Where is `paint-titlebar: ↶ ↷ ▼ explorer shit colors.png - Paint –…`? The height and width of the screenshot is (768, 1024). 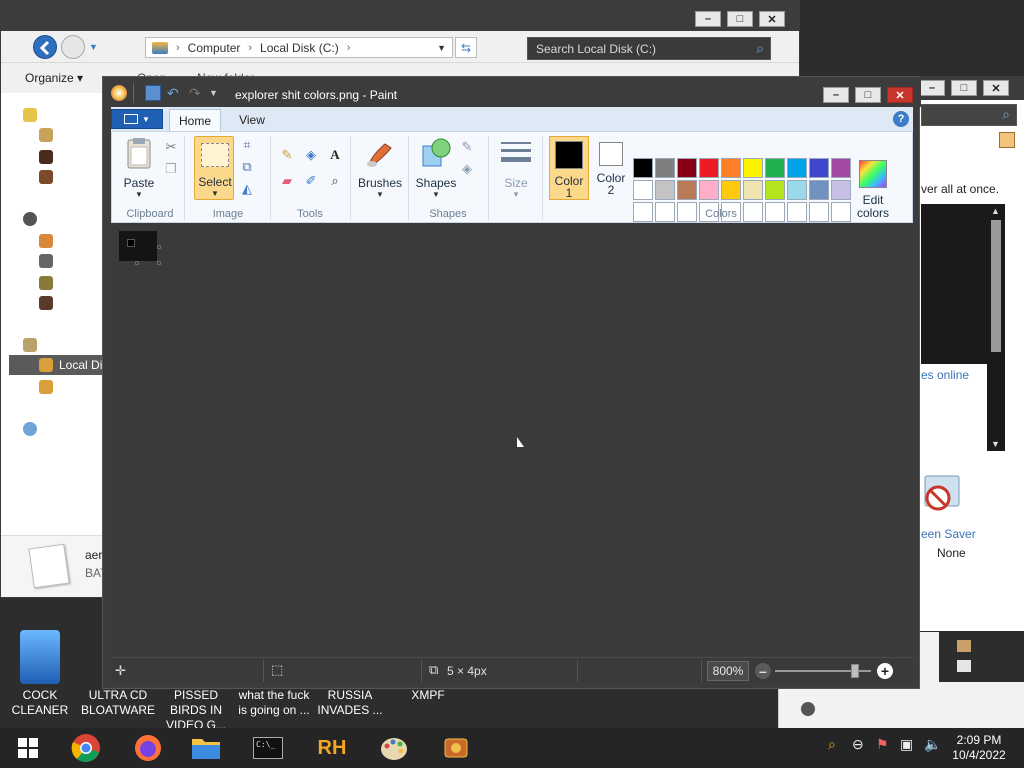 paint-titlebar: ↶ ↷ ▼ explorer shit colors.png - Paint –… is located at coordinates (512, 92).